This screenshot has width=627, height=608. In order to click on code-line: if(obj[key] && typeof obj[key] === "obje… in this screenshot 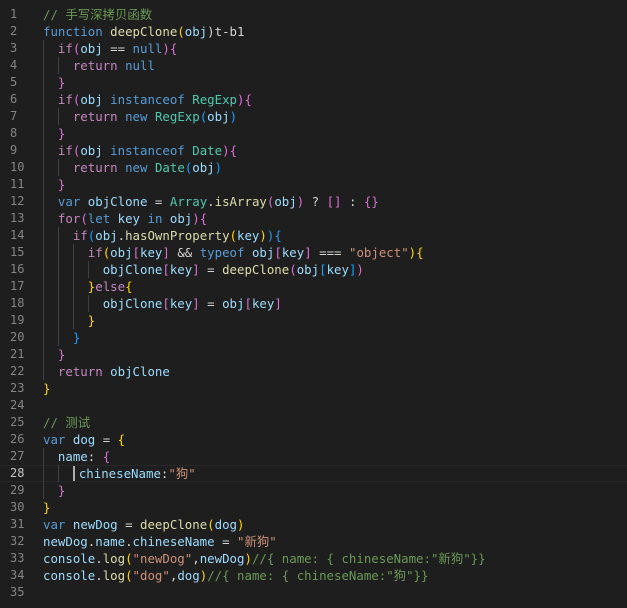, I will do `click(335, 252)`.